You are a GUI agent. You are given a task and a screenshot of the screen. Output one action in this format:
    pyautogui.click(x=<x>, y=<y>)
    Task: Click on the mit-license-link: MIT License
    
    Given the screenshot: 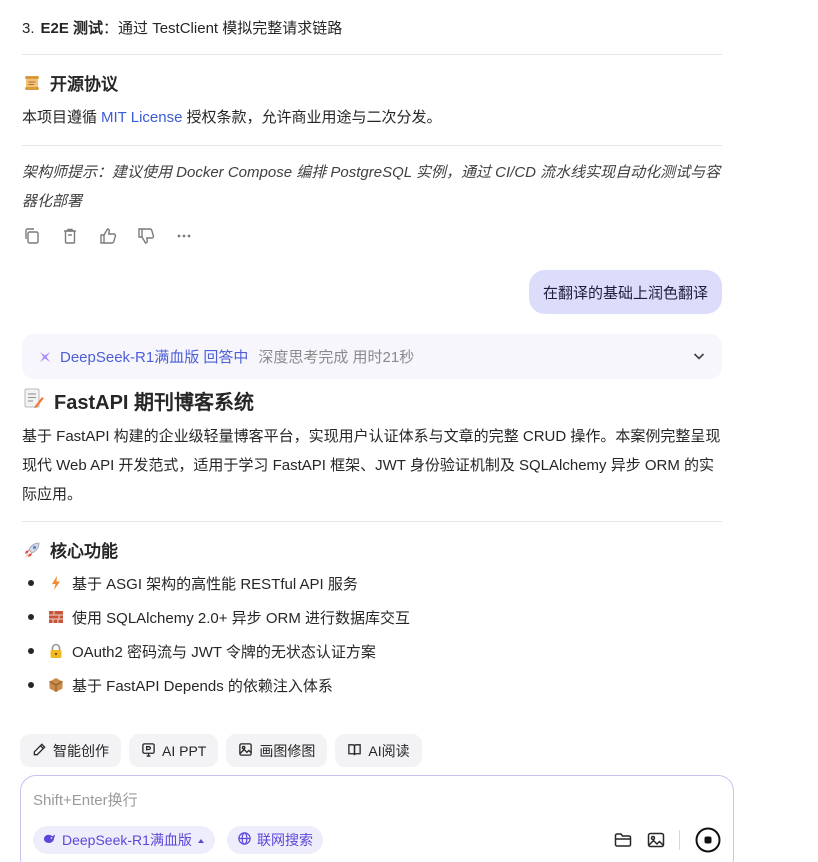 What is the action you would take?
    pyautogui.click(x=141, y=117)
    